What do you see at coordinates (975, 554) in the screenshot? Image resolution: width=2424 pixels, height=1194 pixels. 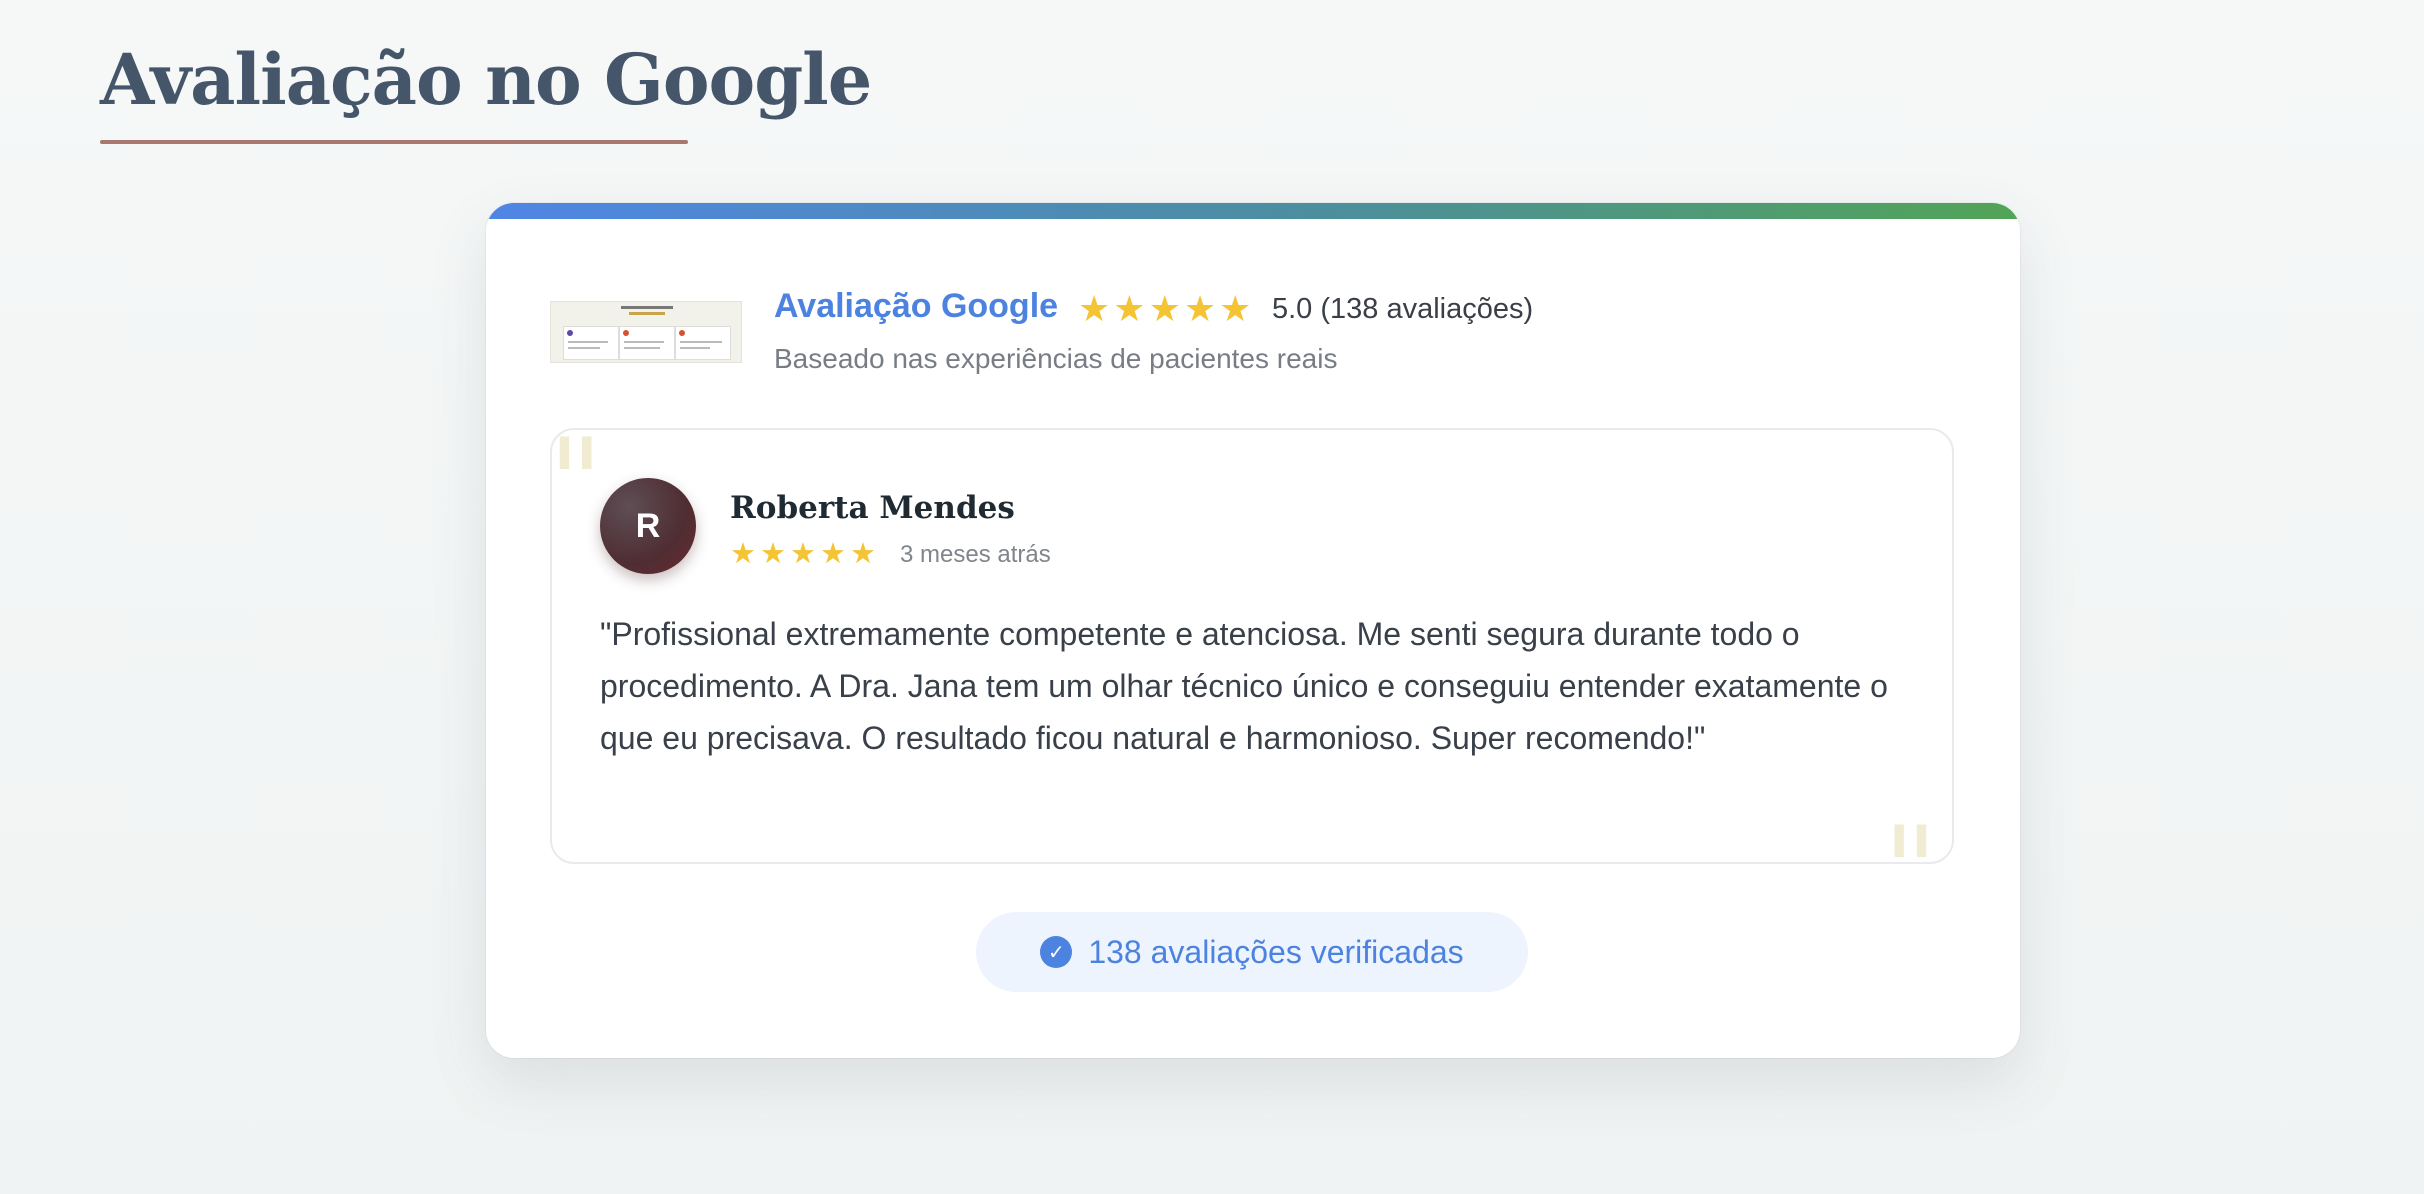 I see `review-time: 3 meses atrás` at bounding box center [975, 554].